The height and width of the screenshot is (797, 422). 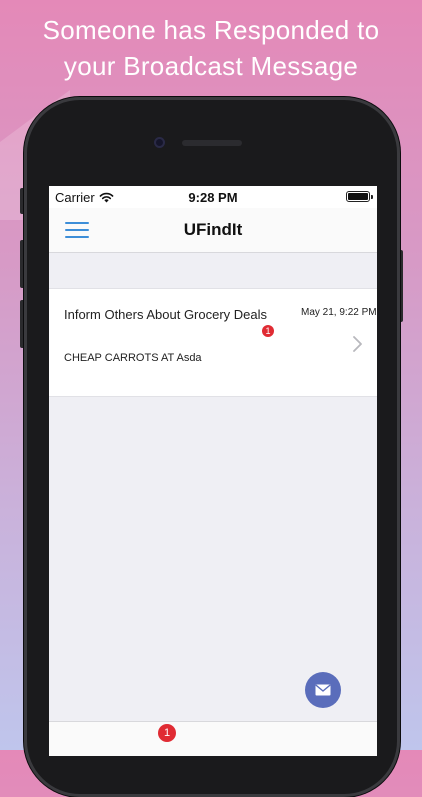 I want to click on unread-badge: 1, so click(x=268, y=331).